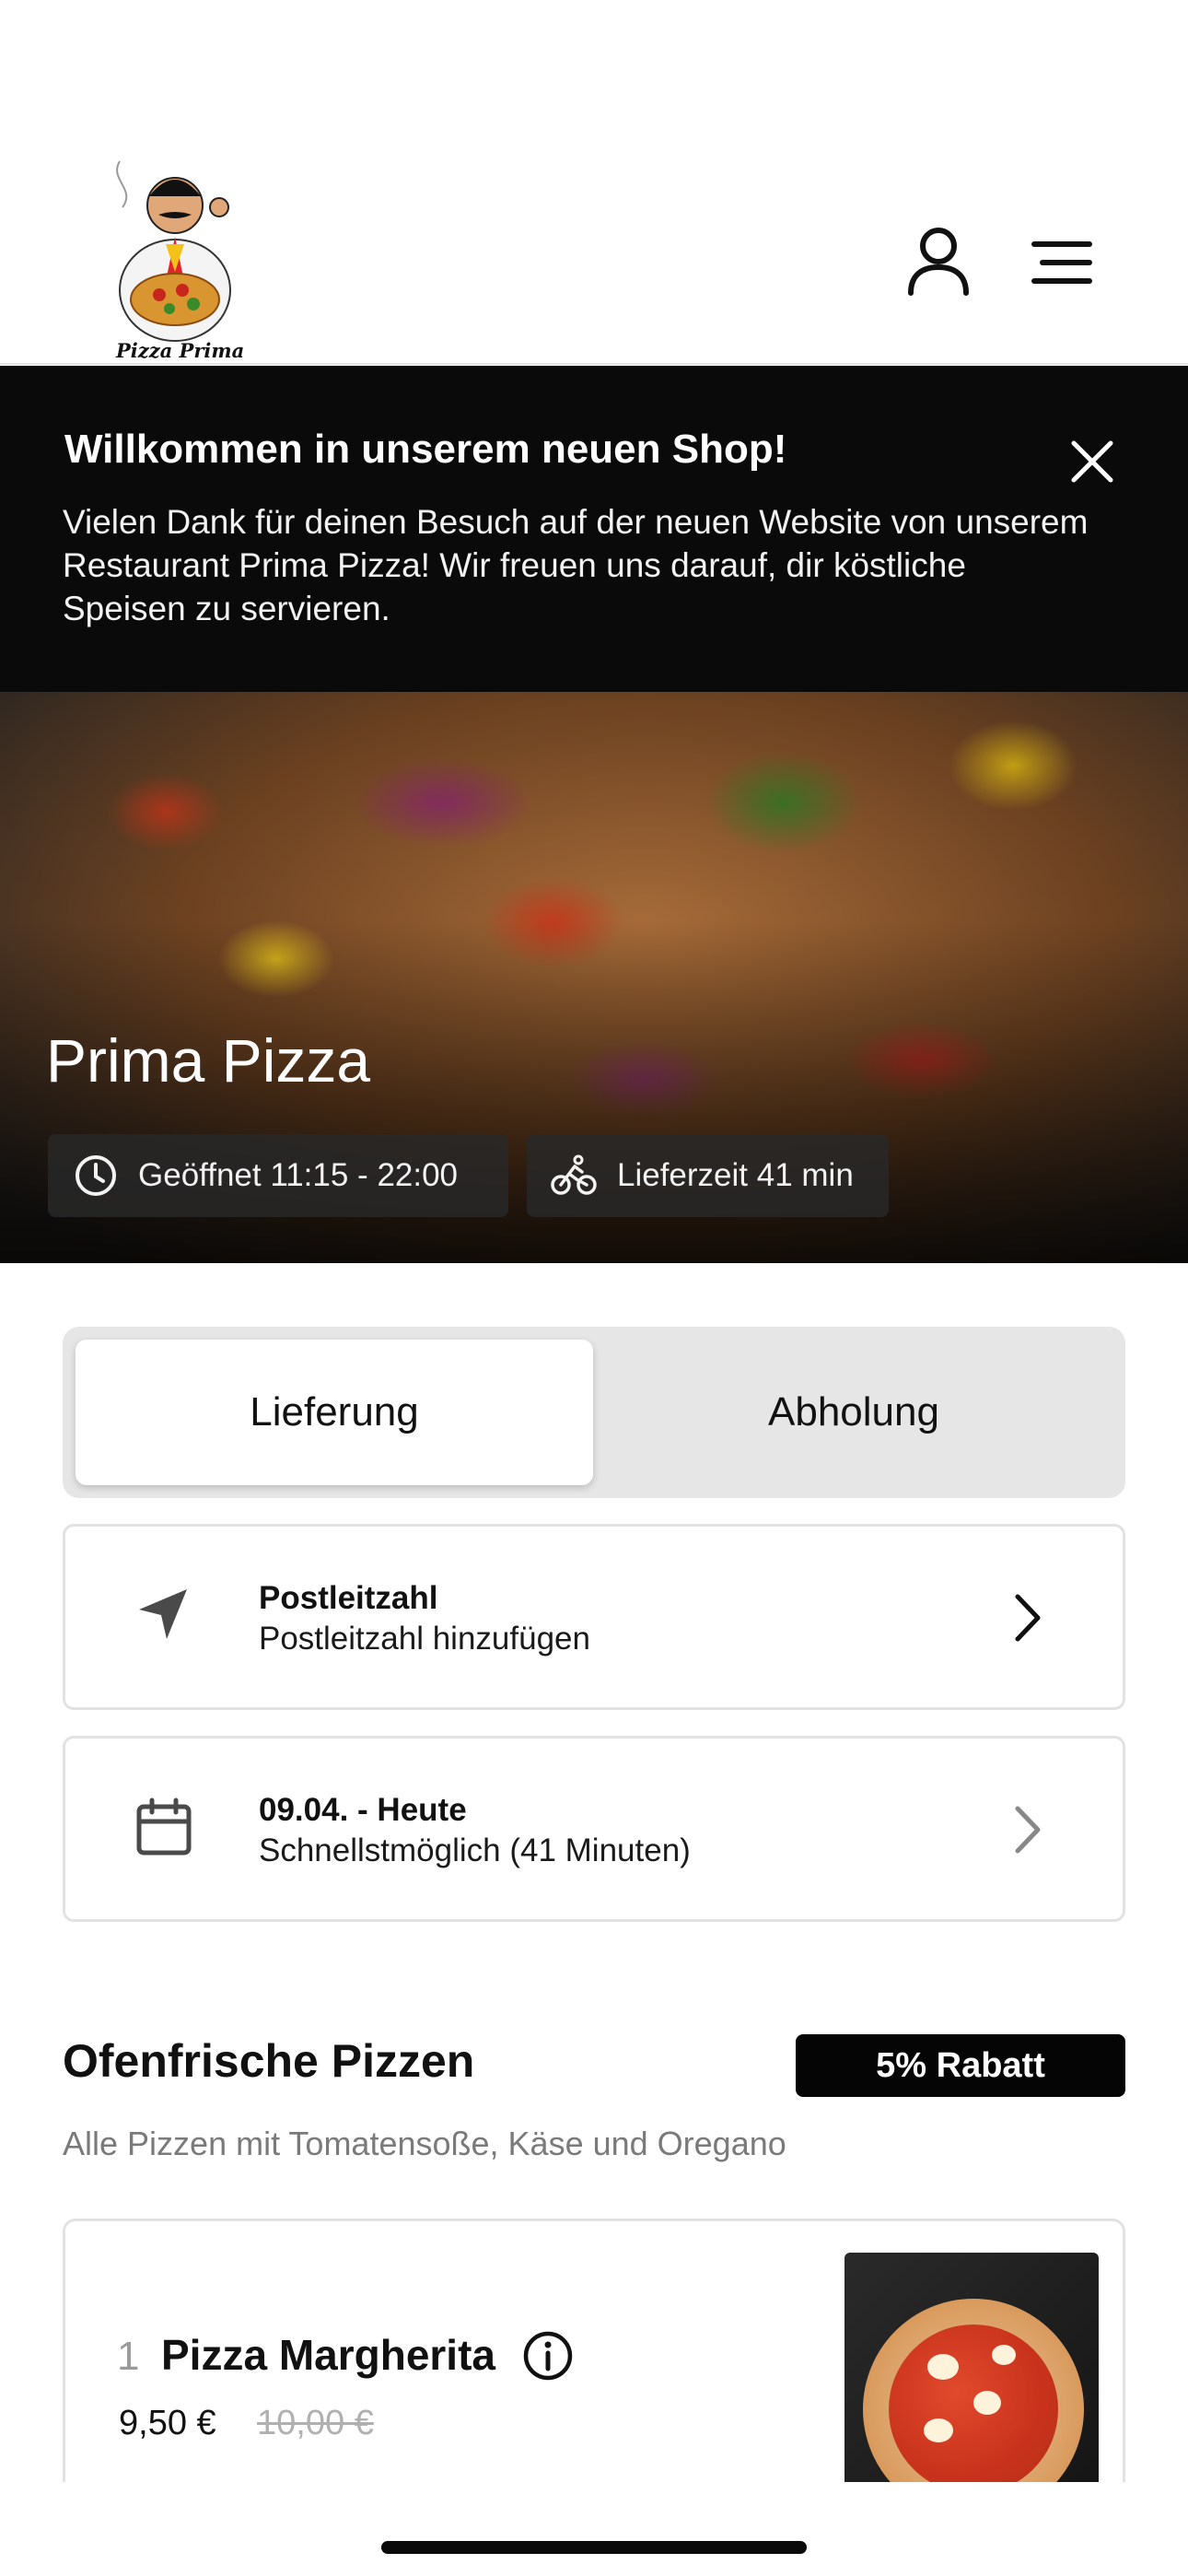  What do you see at coordinates (1061, 263) in the screenshot?
I see `menu-icon` at bounding box center [1061, 263].